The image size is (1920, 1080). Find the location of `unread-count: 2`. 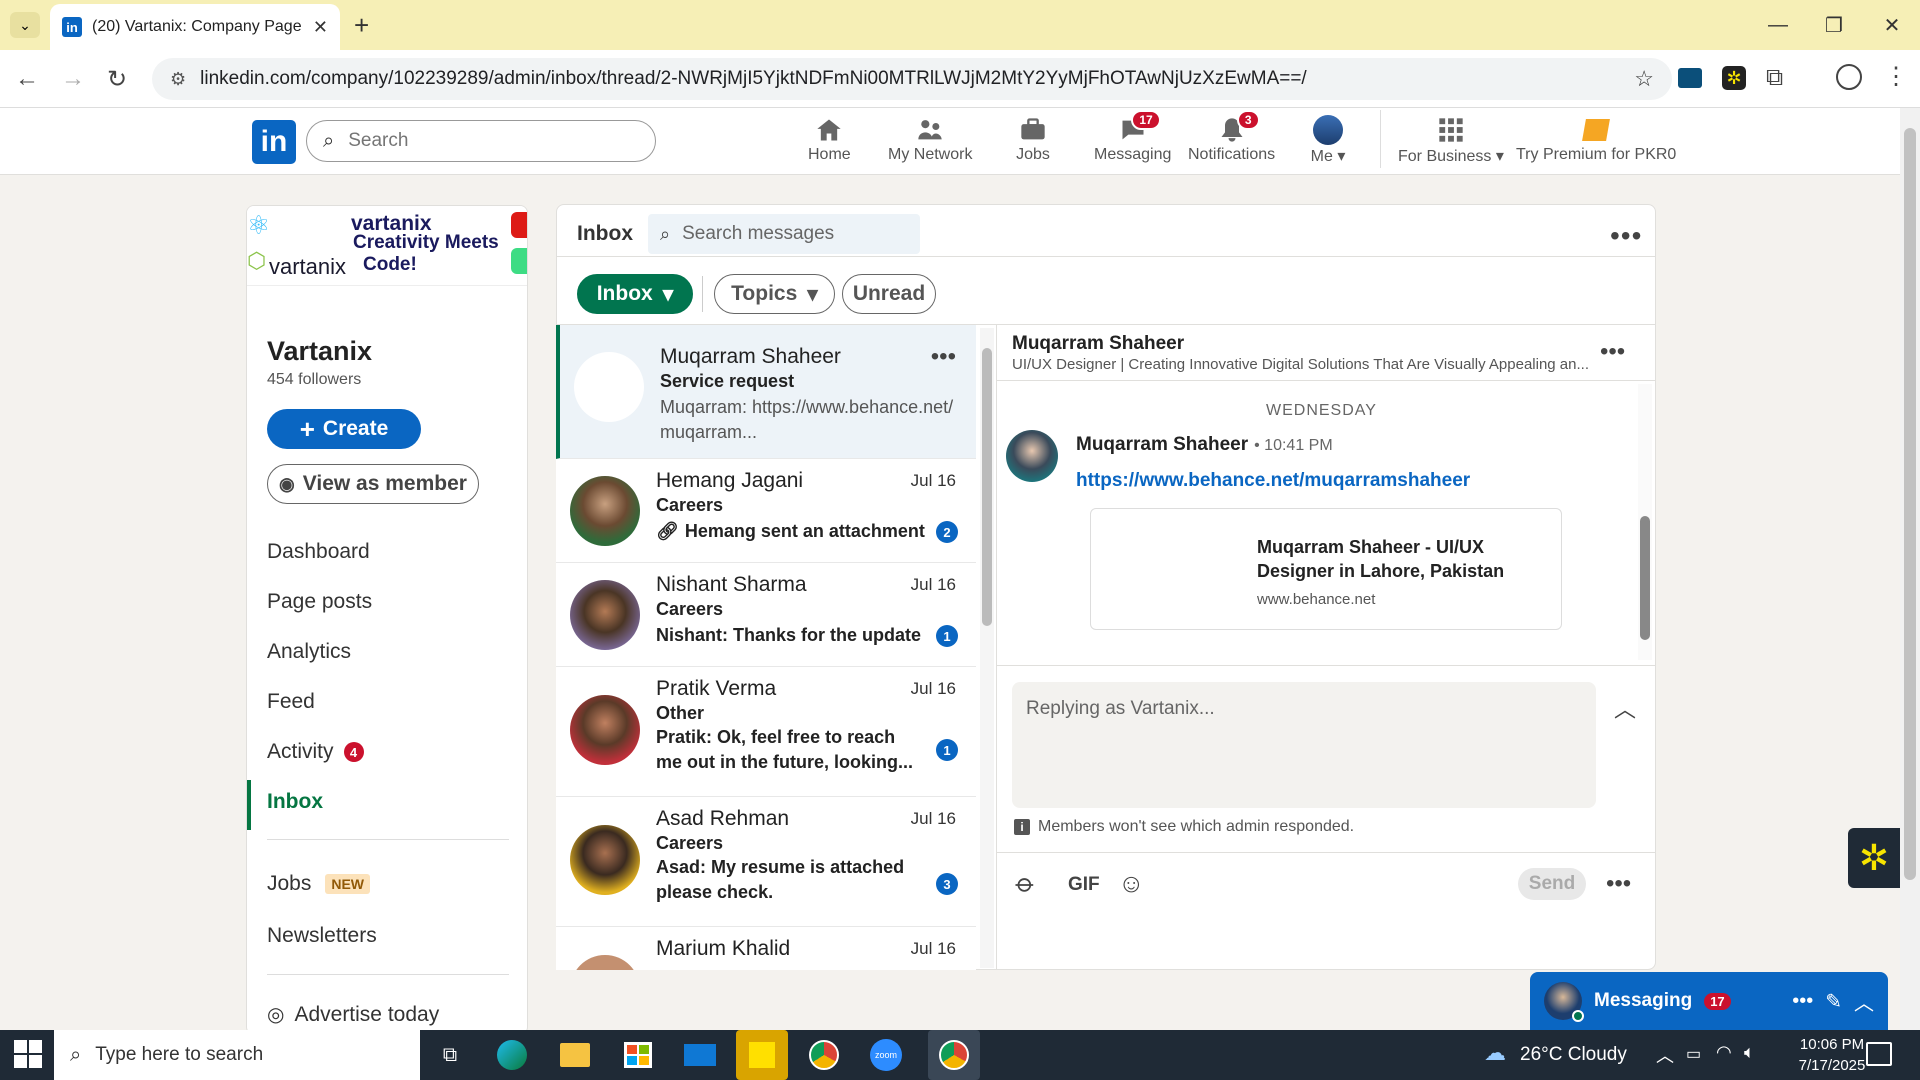

unread-count: 2 is located at coordinates (947, 532).